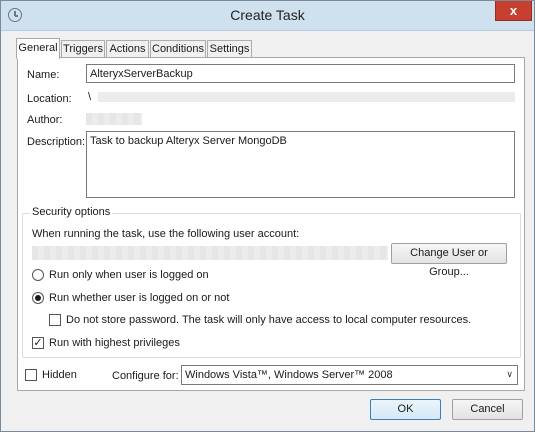  What do you see at coordinates (306, 97) in the screenshot?
I see `location-field` at bounding box center [306, 97].